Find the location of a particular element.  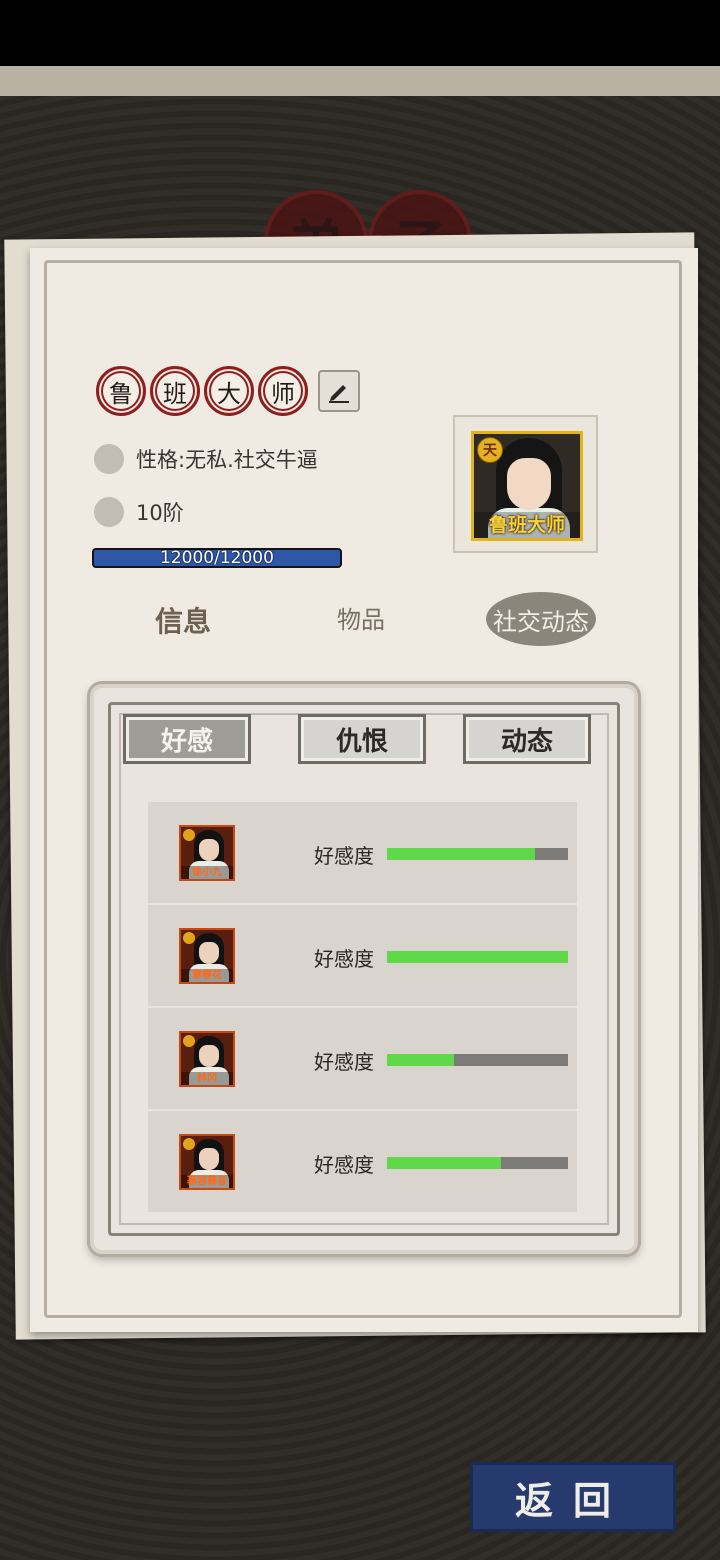

name-char: 班 is located at coordinates (175, 391).